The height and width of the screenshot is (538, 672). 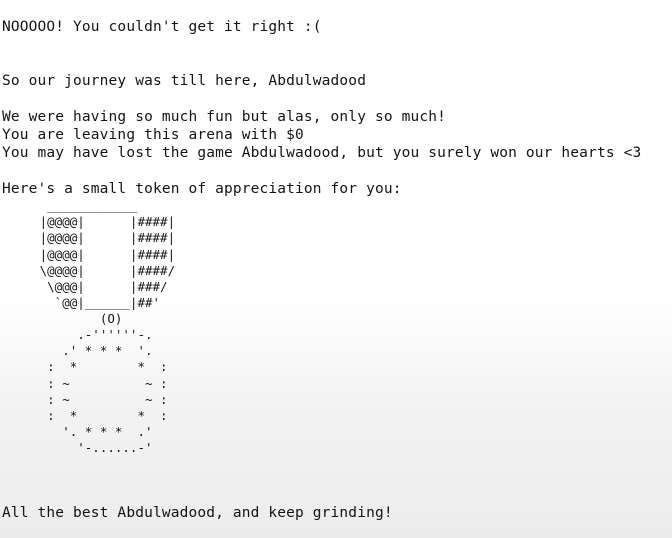 I want to click on game-over-message: NOOOOO! You couldn't get it right :(, so click(x=162, y=27).